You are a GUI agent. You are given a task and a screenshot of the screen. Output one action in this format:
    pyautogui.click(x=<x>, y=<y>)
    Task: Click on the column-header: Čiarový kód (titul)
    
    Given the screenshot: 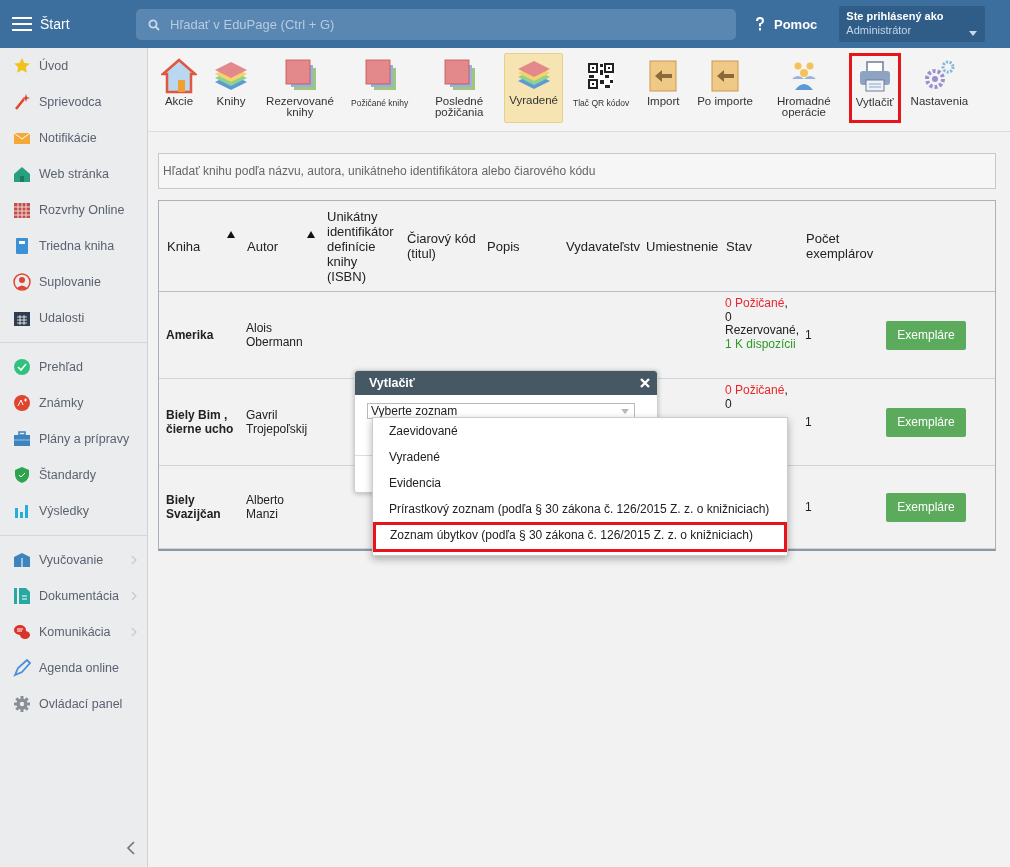 What is the action you would take?
    pyautogui.click(x=443, y=246)
    